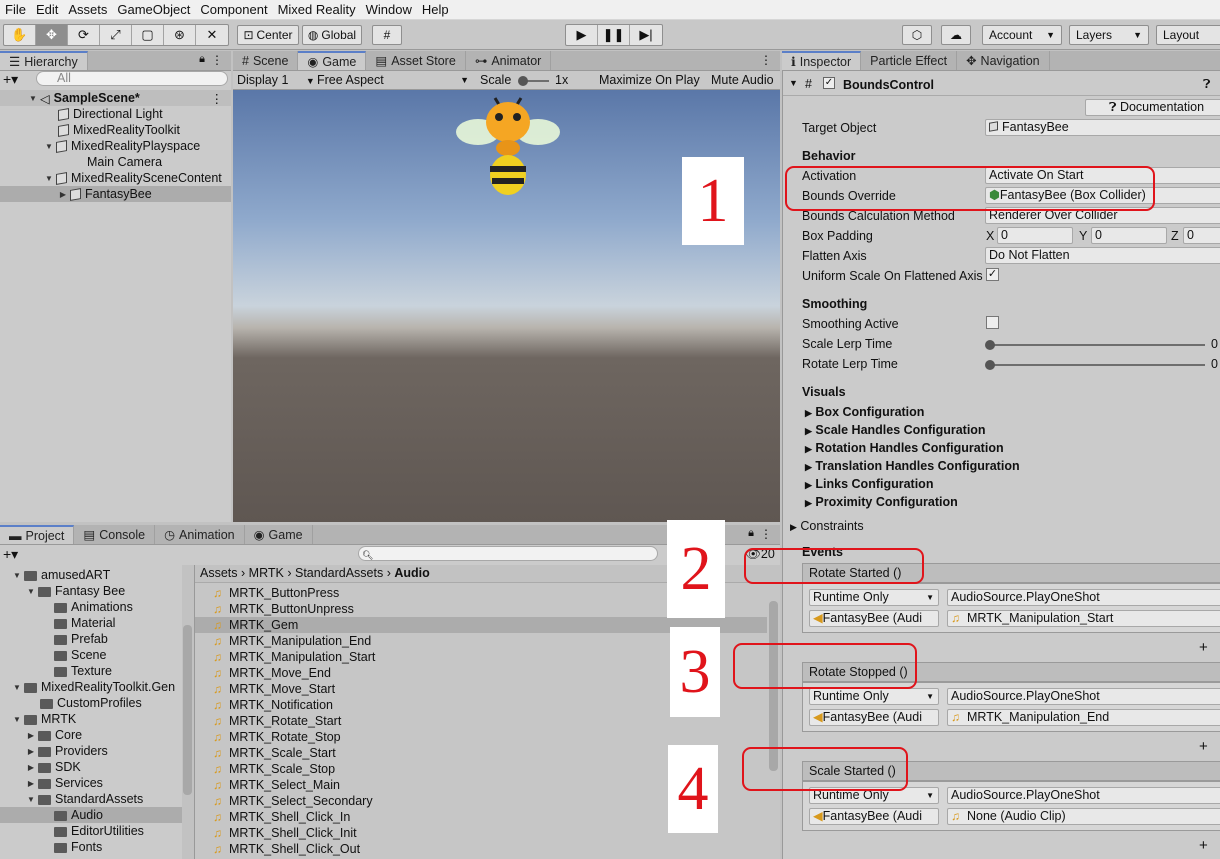 The width and height of the screenshot is (1220, 859). Describe the element at coordinates (956, 35) in the screenshot. I see `cloud-button: ☁` at that location.